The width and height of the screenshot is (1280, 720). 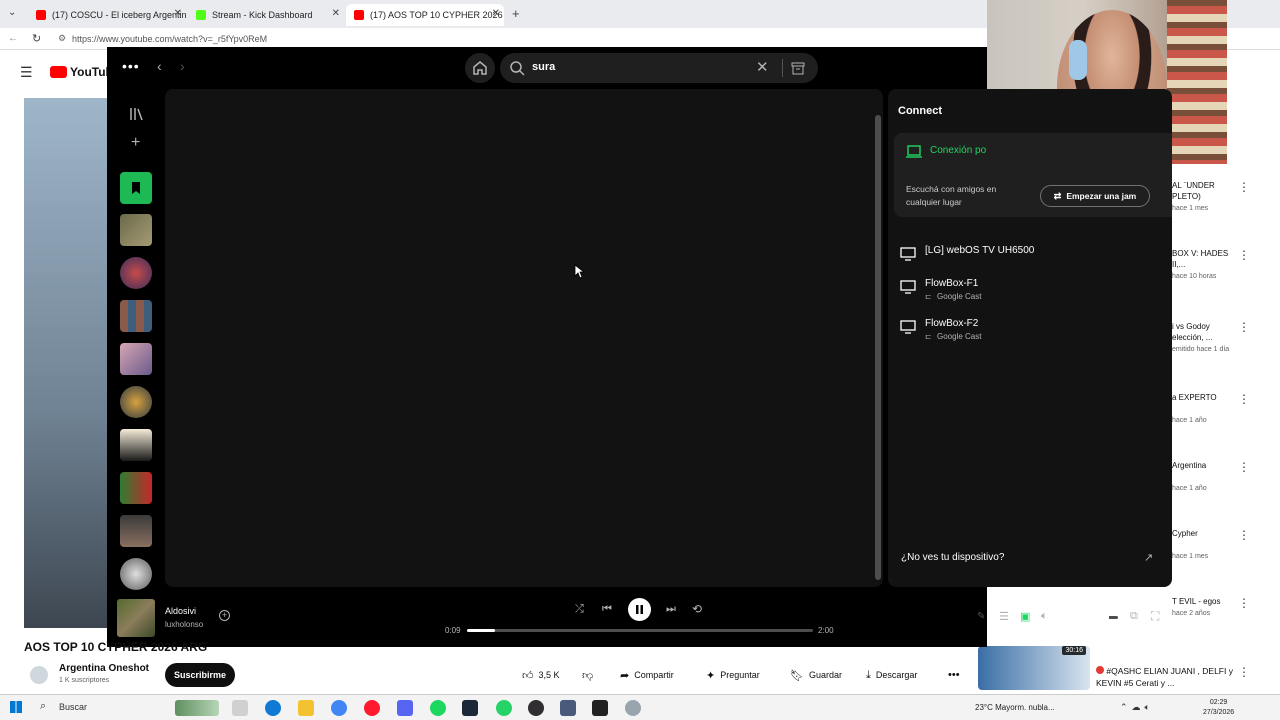 I want to click on progress-bar, so click(x=640, y=630).